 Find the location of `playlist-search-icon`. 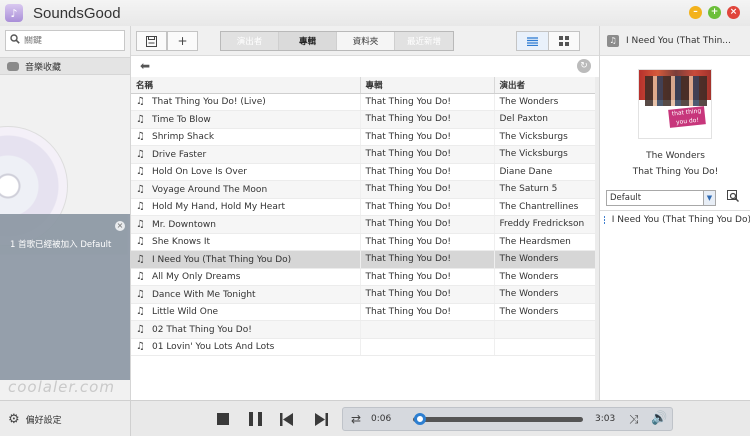

playlist-search-icon is located at coordinates (733, 196).